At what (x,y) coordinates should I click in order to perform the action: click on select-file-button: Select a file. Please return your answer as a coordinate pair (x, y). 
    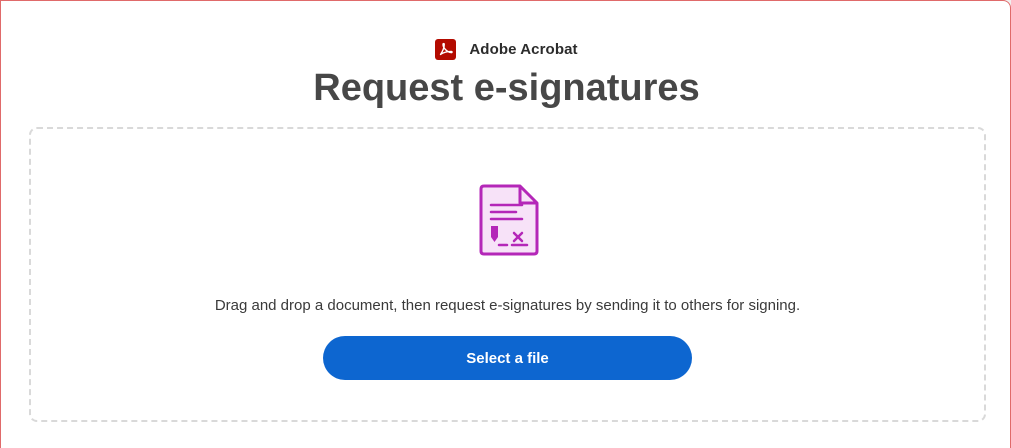
    Looking at the image, I should click on (507, 358).